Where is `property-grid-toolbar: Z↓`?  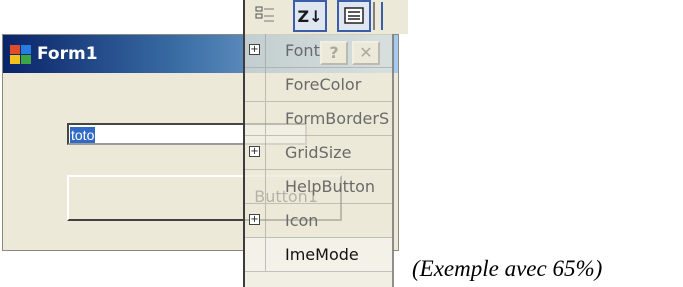
property-grid-toolbar: Z↓ is located at coordinates (326, 17).